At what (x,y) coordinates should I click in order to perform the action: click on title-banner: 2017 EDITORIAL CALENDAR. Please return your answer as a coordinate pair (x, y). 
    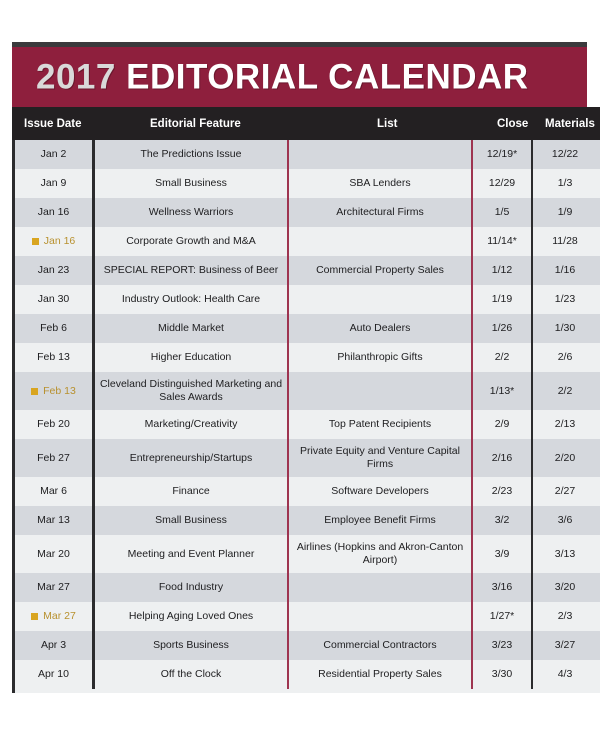
    Looking at the image, I should click on (299, 77).